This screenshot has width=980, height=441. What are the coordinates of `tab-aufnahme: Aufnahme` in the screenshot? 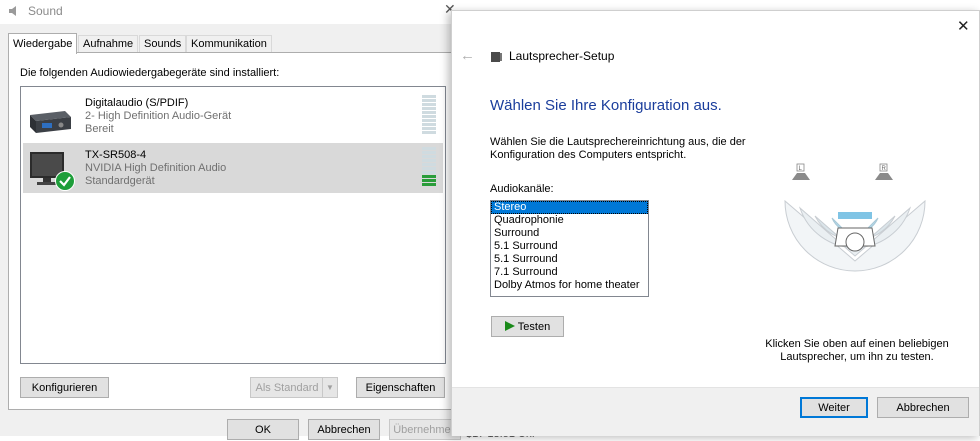 It's located at (108, 44).